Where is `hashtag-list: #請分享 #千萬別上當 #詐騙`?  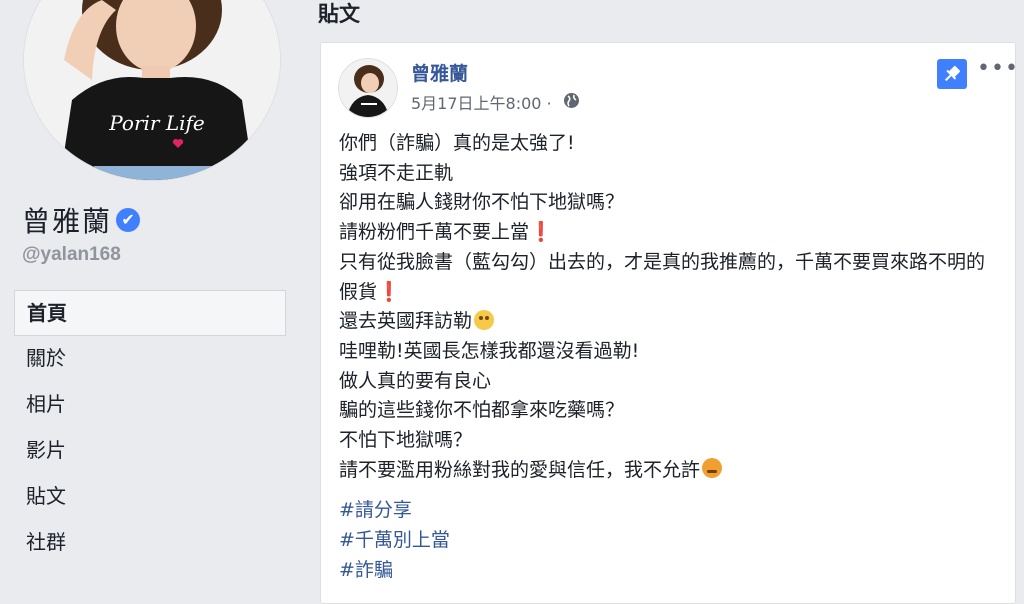
hashtag-list: #請分享 #千萬別上當 #詐騙 is located at coordinates (671, 540).